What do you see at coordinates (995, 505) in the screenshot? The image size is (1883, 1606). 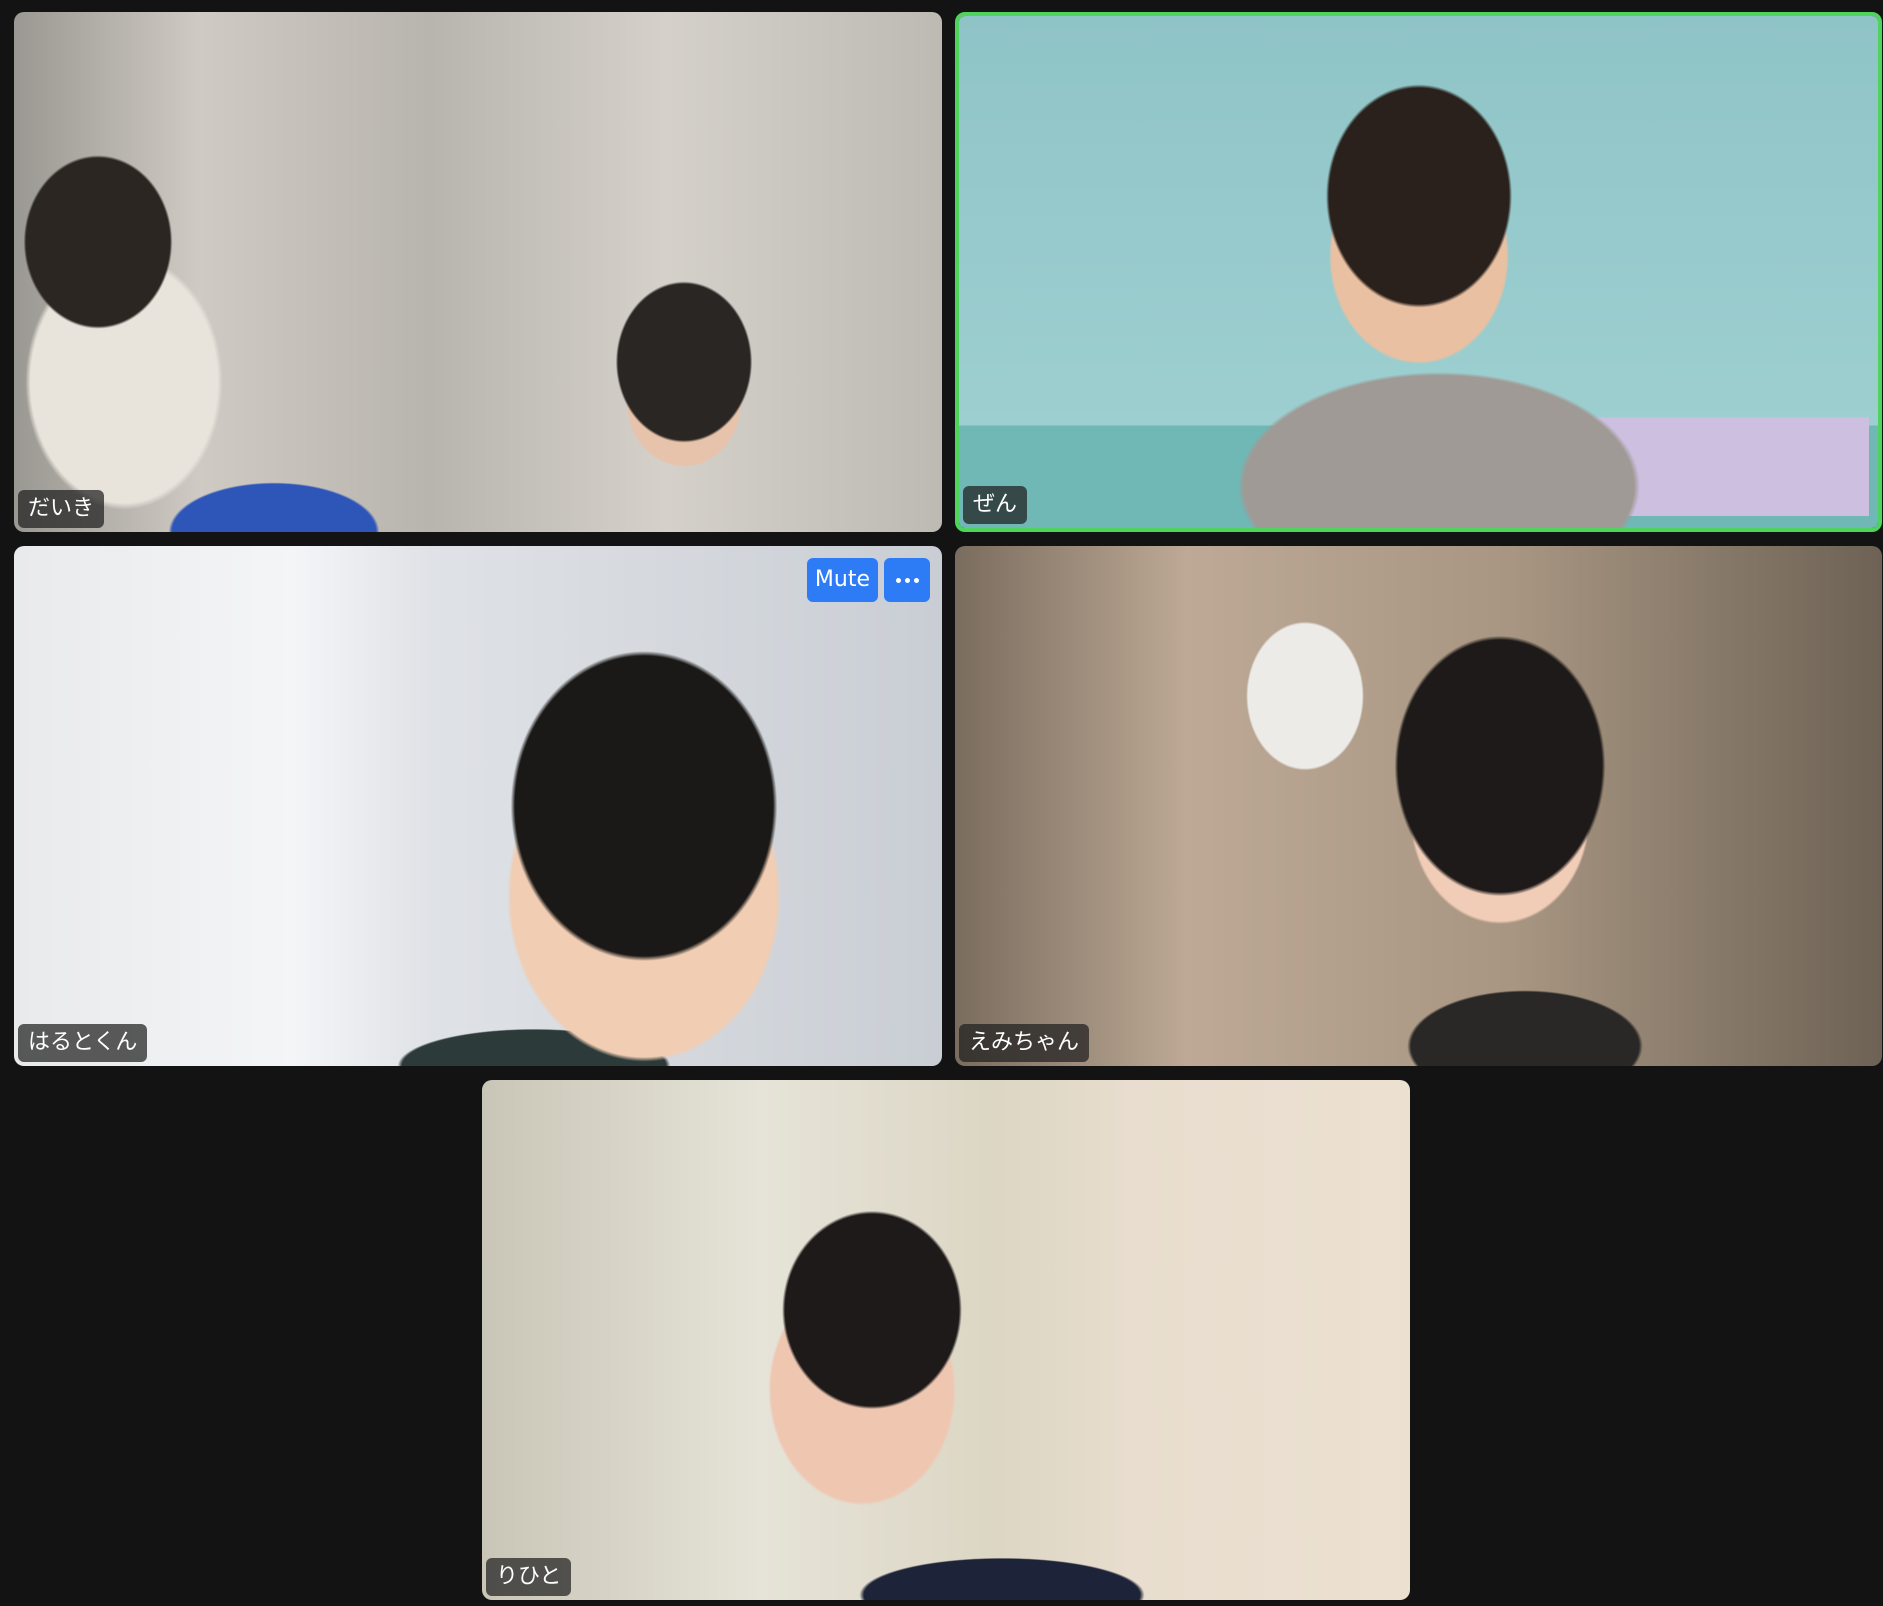 I see `participant-name-label: ぜん` at bounding box center [995, 505].